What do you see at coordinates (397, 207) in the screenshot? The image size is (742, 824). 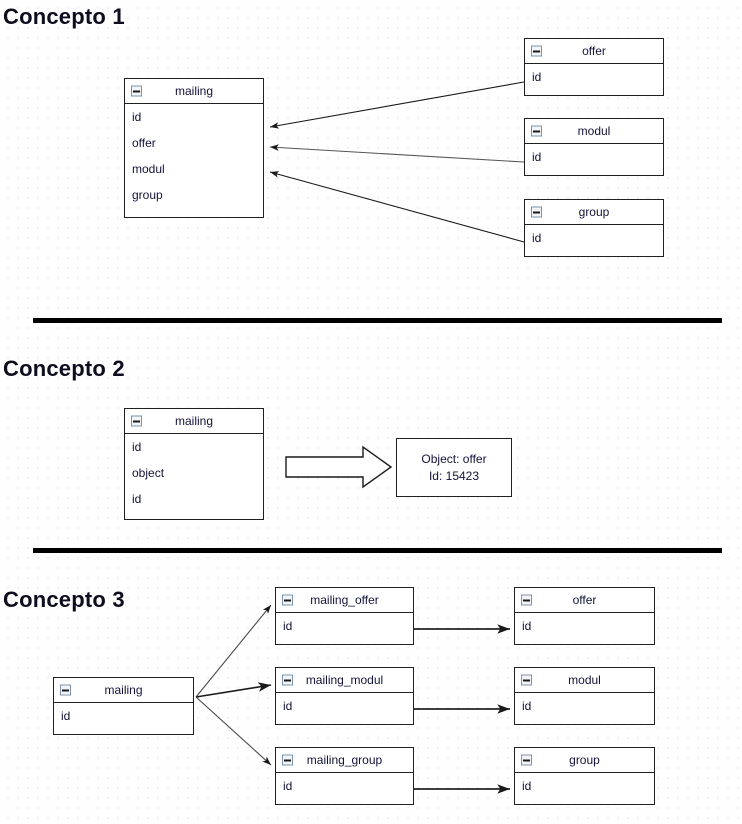 I see `connector-group-to-mailing` at bounding box center [397, 207].